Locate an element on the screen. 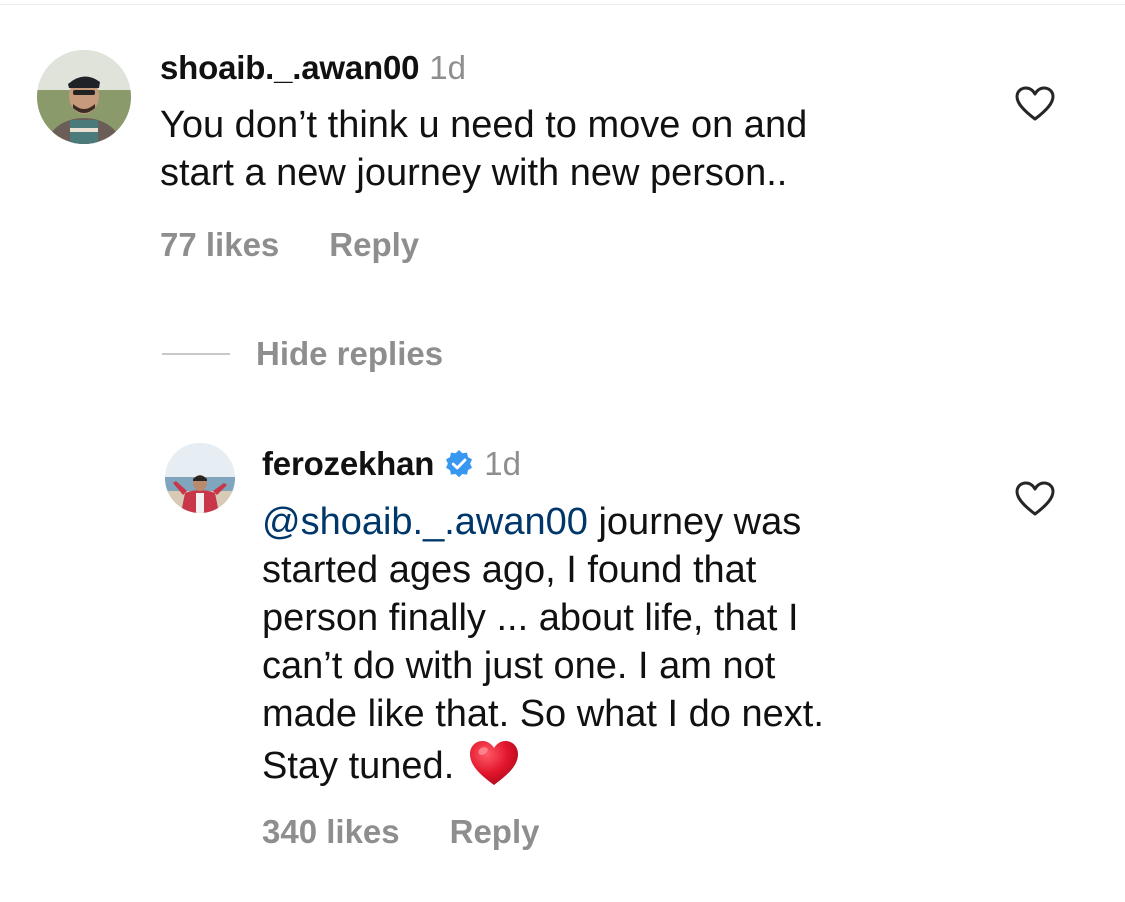 The height and width of the screenshot is (902, 1125). avatar-shoaib is located at coordinates (84, 97).